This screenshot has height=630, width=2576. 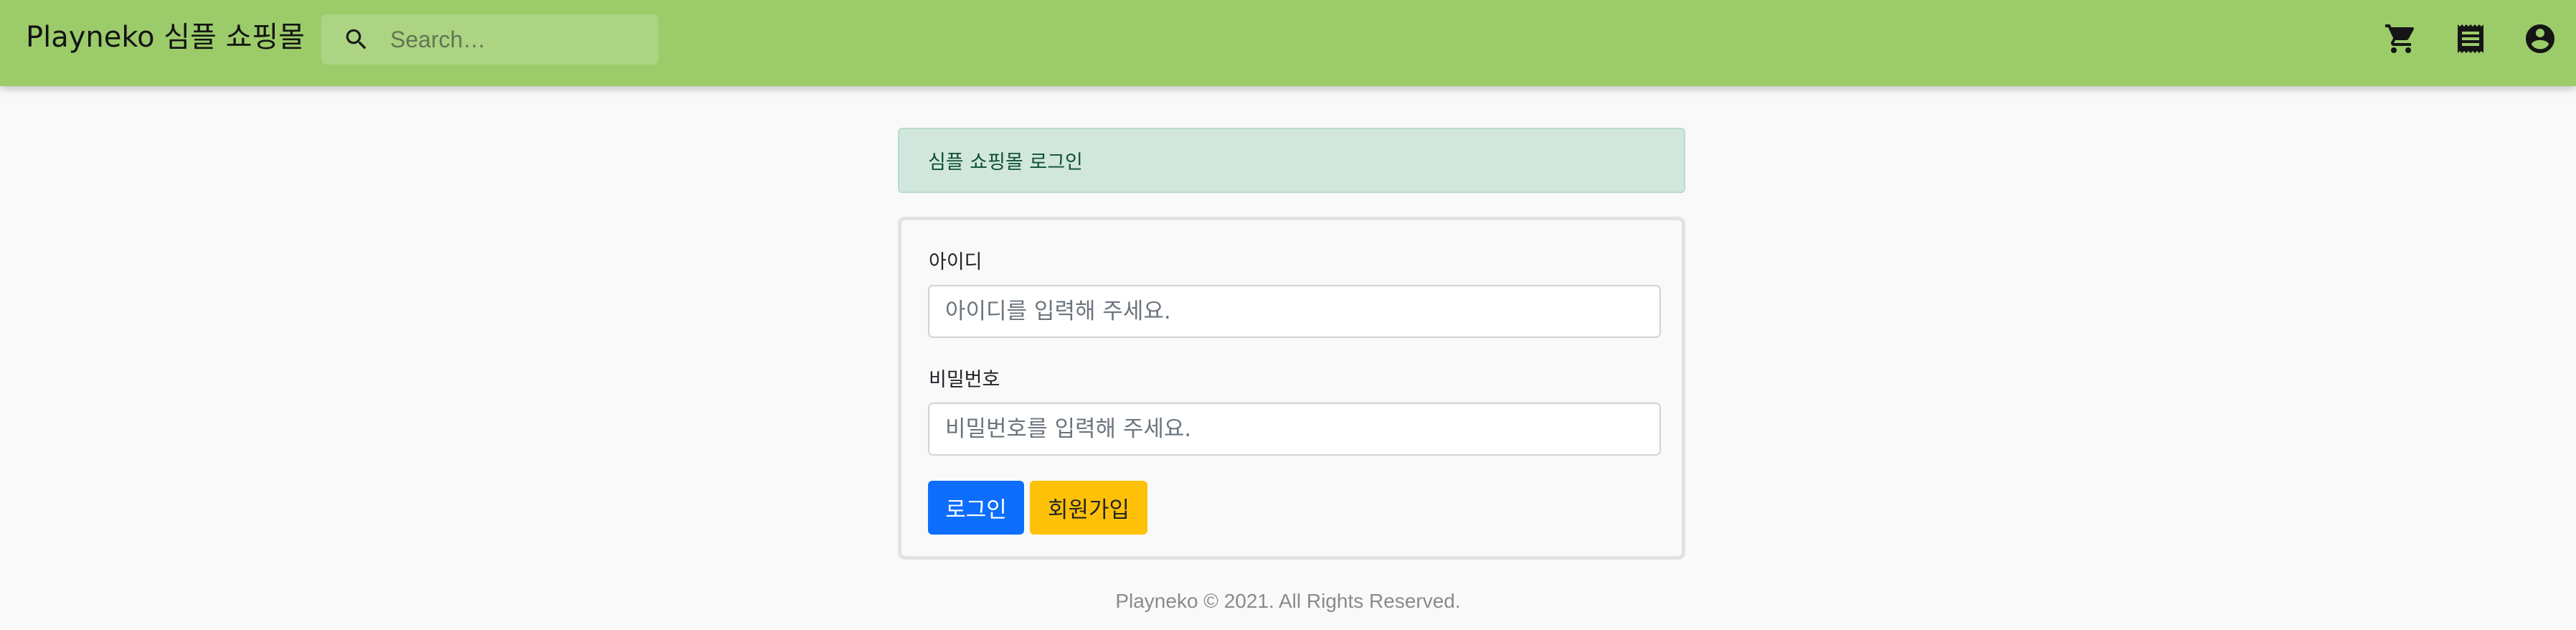 What do you see at coordinates (356, 39) in the screenshot?
I see `search-icon` at bounding box center [356, 39].